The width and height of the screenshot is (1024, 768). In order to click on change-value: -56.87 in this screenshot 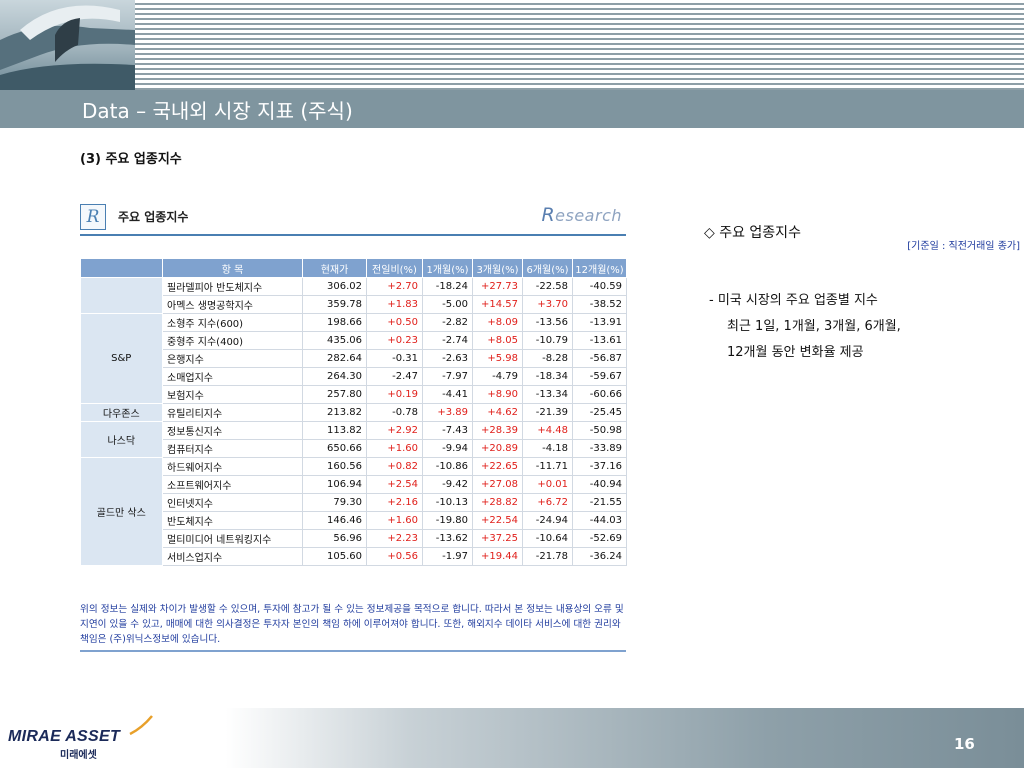, I will do `click(599, 358)`.